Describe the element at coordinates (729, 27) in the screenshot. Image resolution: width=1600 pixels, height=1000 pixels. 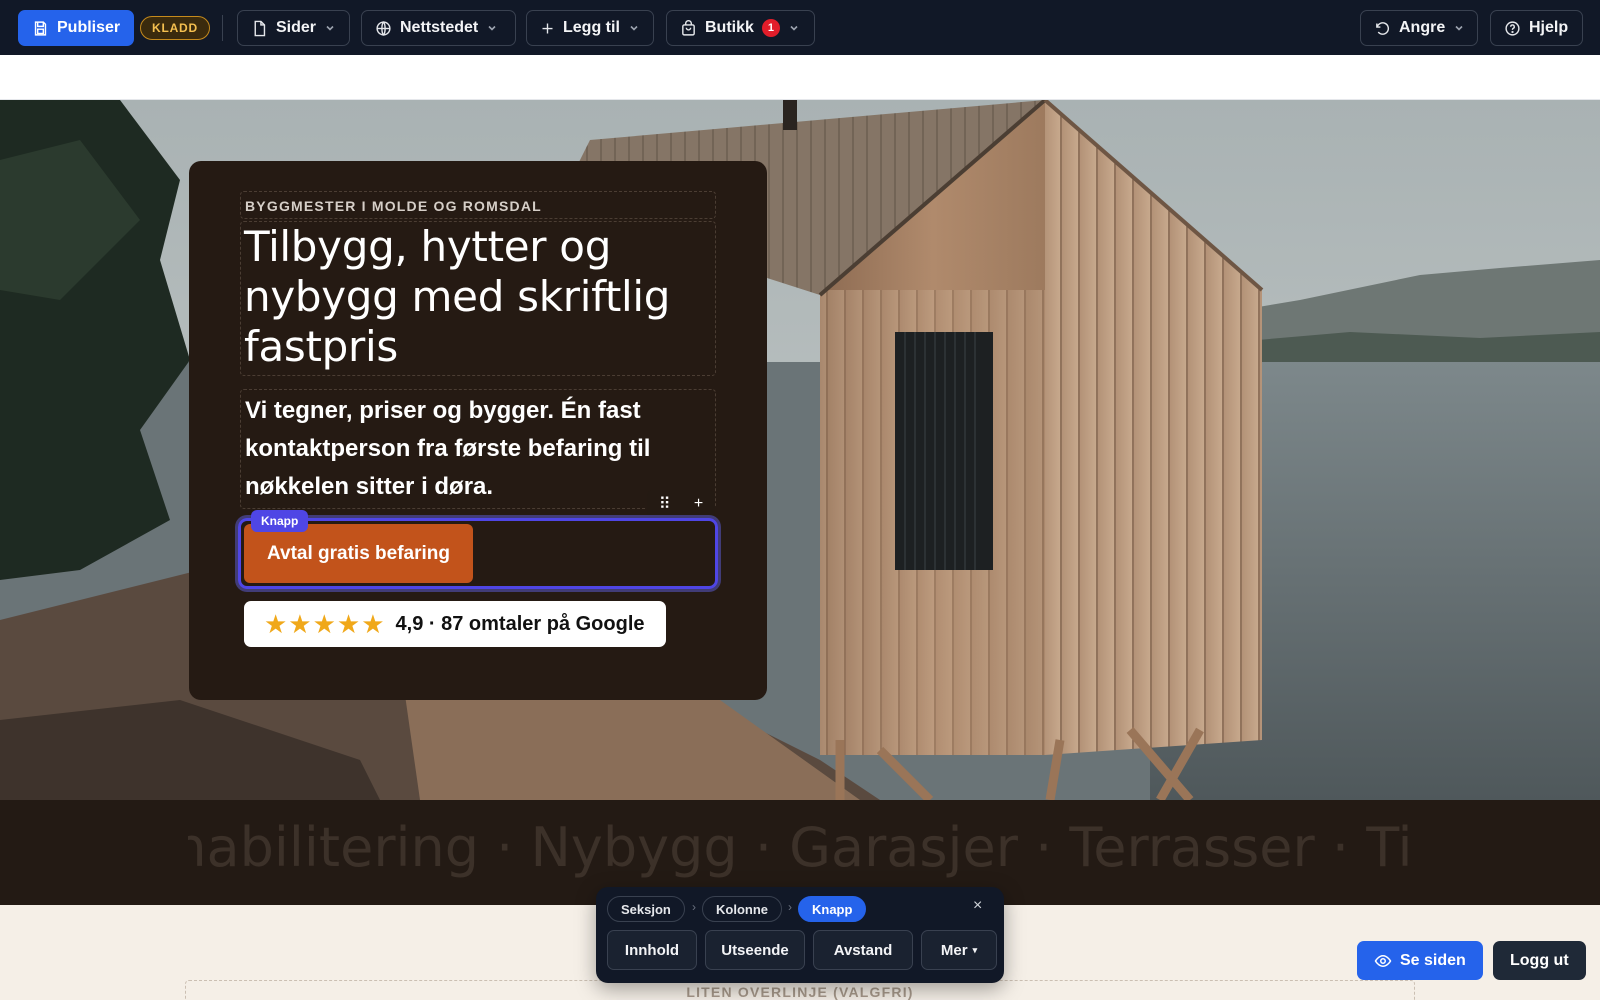
I see `shop-label: Butikk` at that location.